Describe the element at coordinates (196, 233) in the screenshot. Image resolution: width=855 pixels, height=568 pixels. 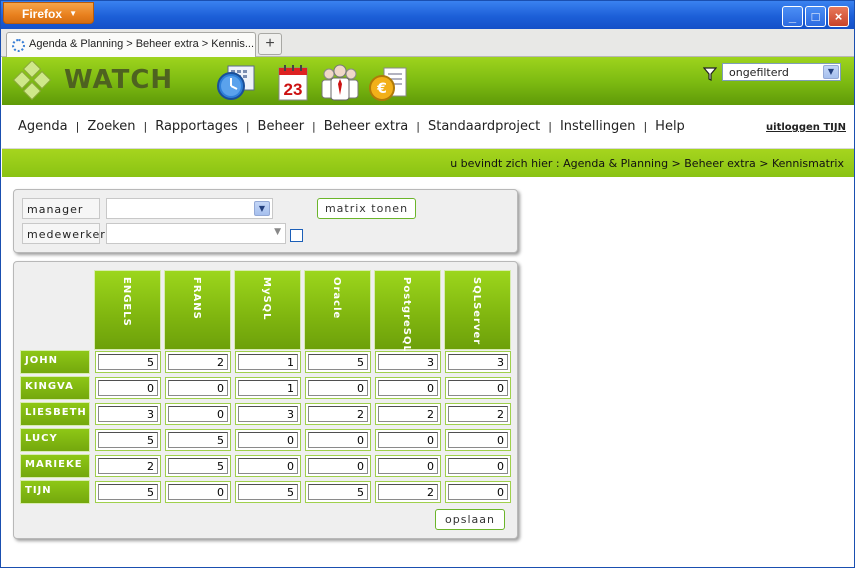
I see `employee-combobox: ▼` at that location.